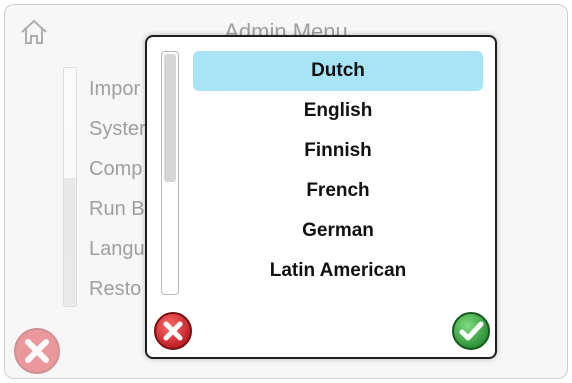 This screenshot has height=383, width=572. I want to click on background-scrollbar-thumb, so click(70, 242).